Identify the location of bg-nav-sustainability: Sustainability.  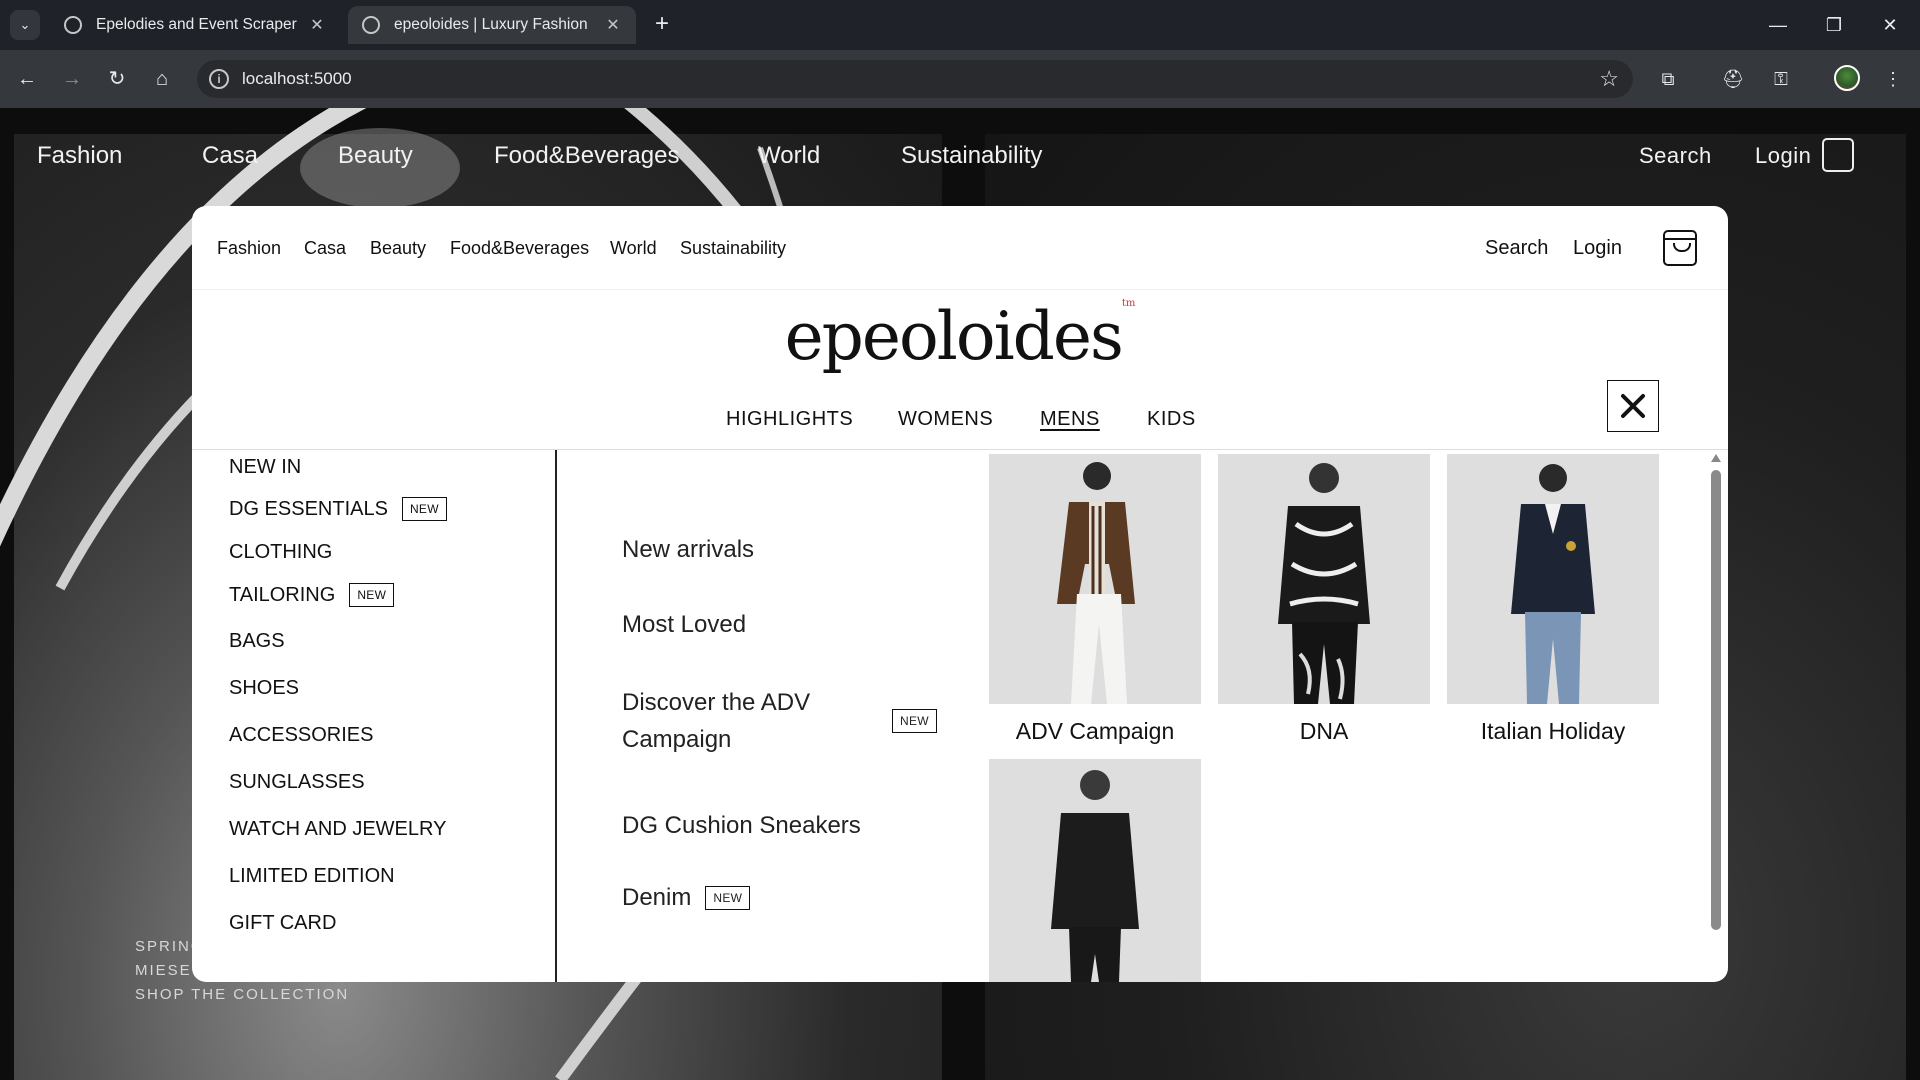
(971, 156).